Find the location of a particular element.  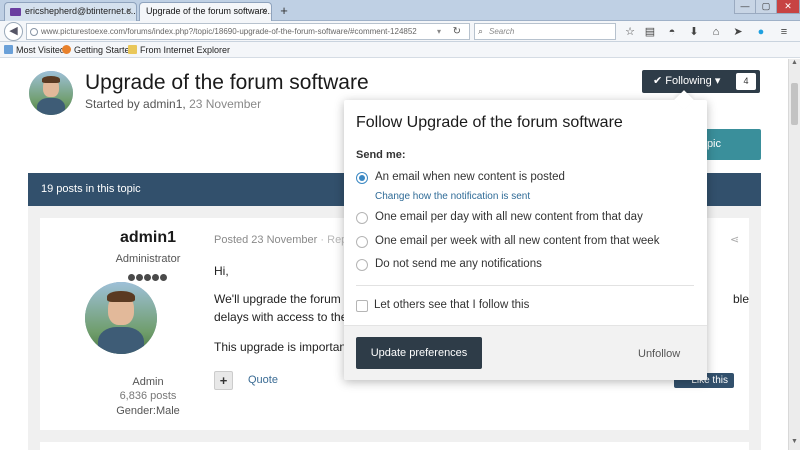

author-link: admin1 is located at coordinates (162, 104).